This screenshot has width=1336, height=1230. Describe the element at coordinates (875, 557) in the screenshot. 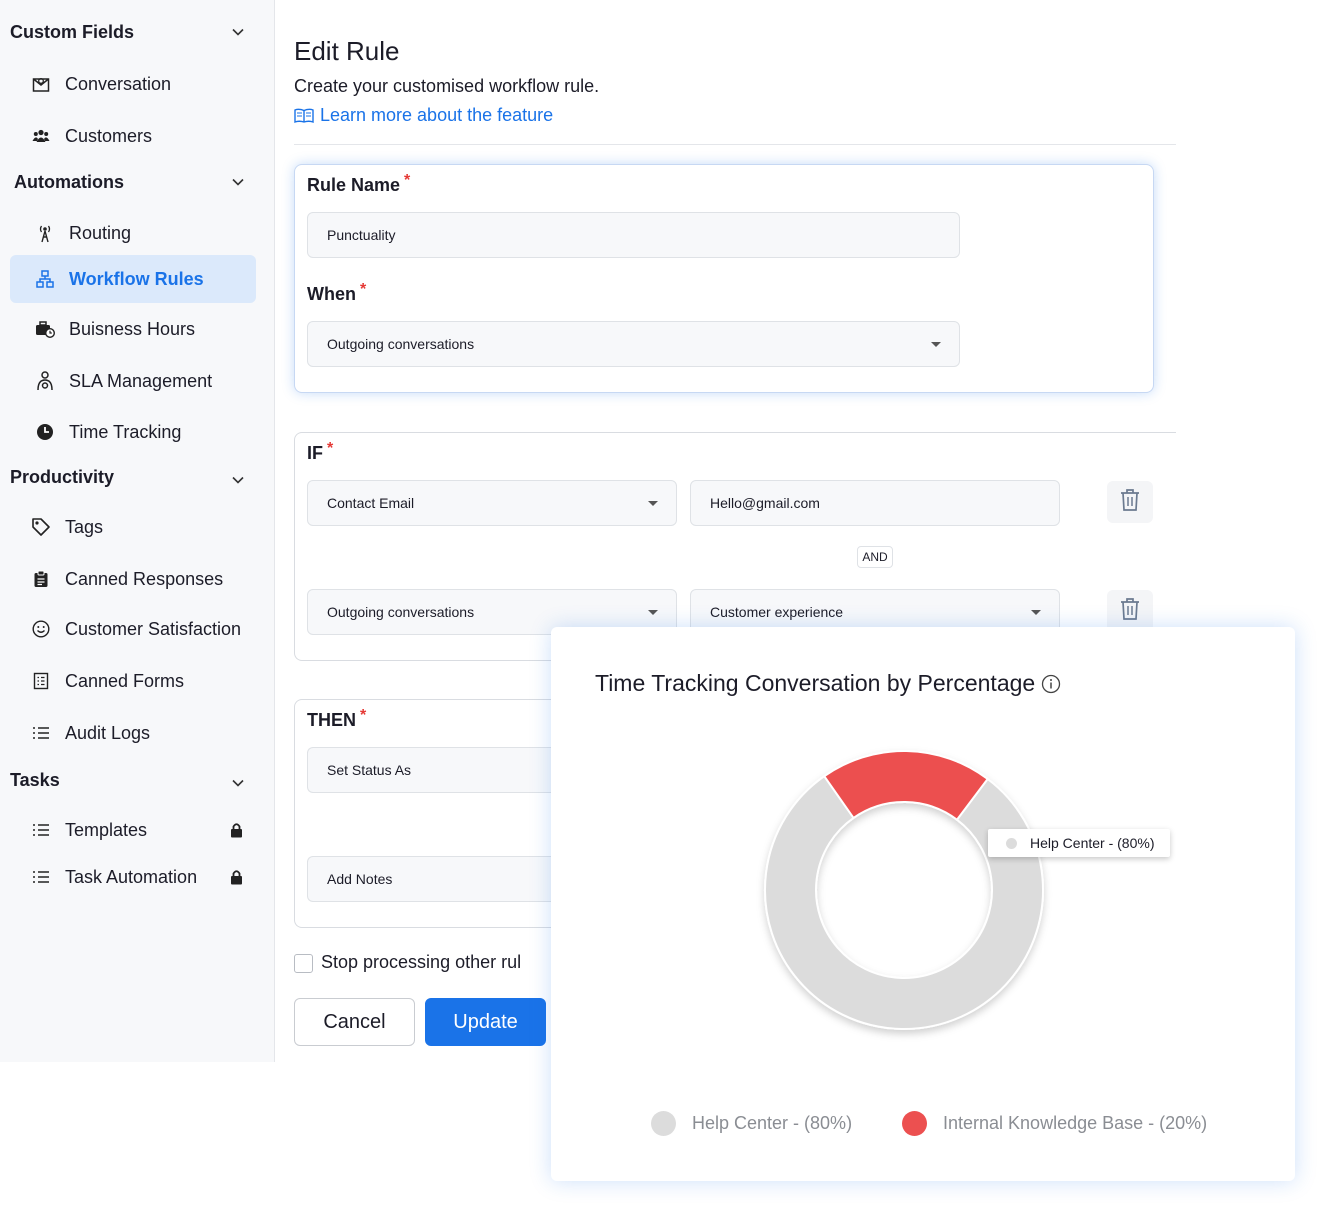

I see `and-badge: AND` at that location.